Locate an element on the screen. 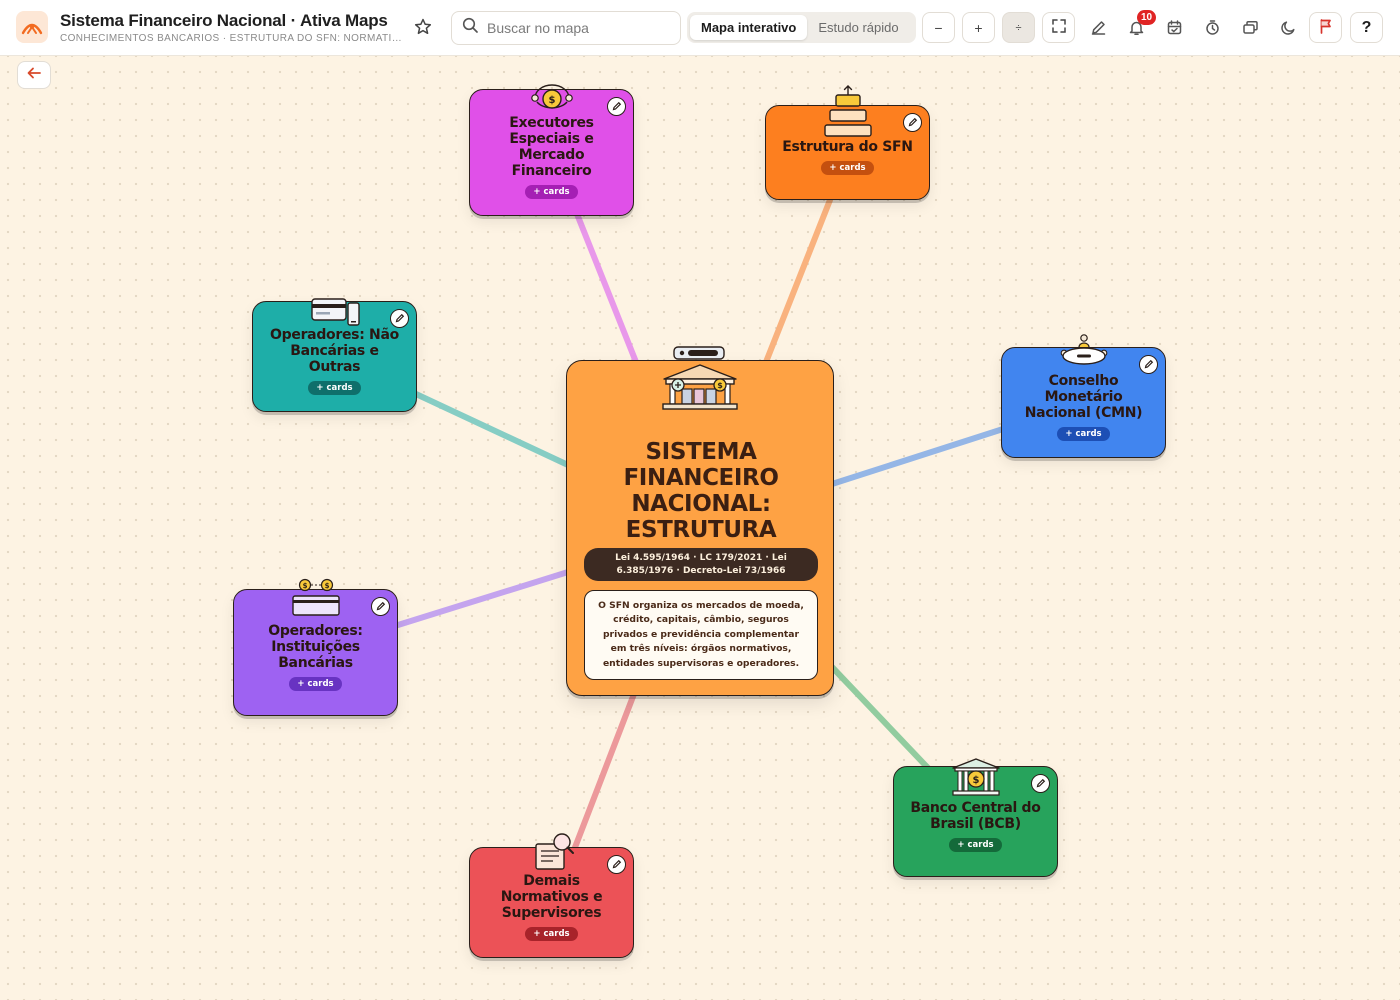  connector-bcb is located at coordinates (880, 717).